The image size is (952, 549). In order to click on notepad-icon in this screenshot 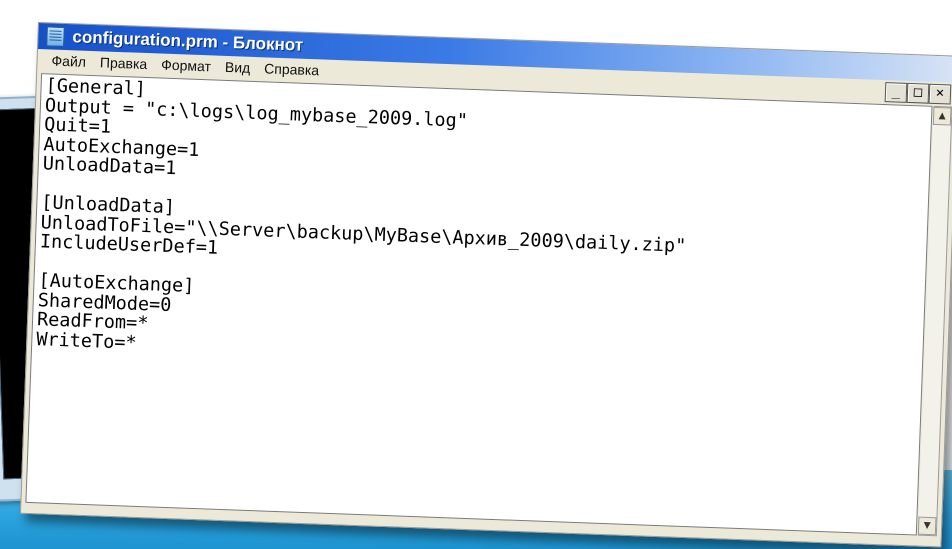, I will do `click(55, 36)`.